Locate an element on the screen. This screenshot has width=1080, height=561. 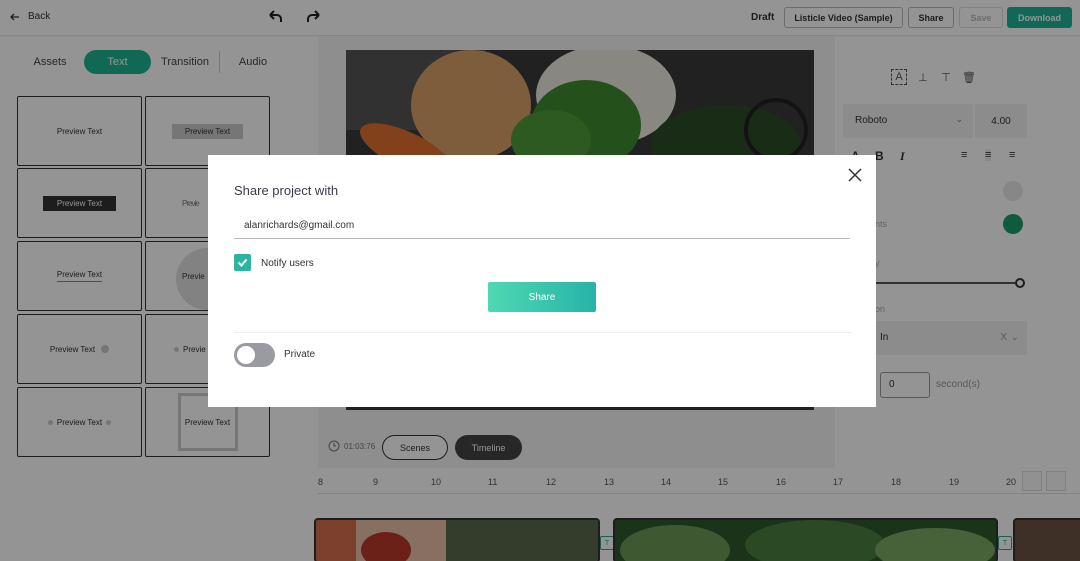
private-label: Private is located at coordinates (300, 354).